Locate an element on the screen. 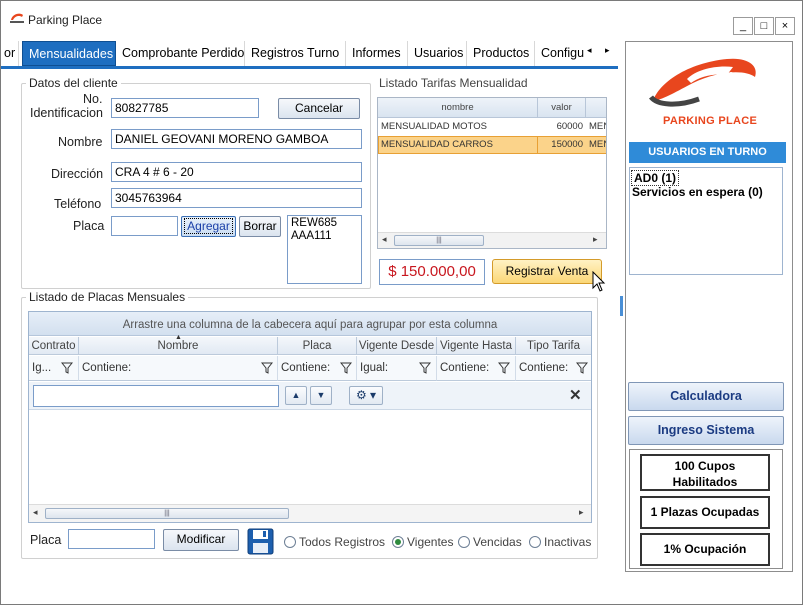 The image size is (803, 605). tab-scroll-right-icon: ▸ is located at coordinates (607, 50).